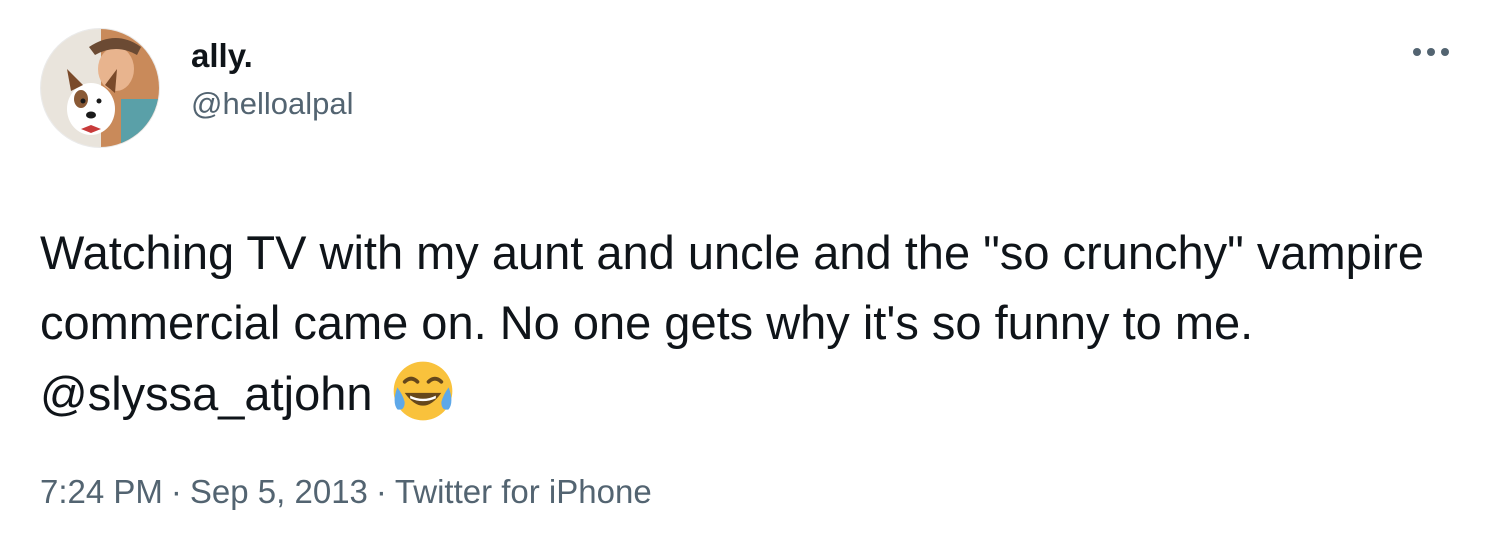 This screenshot has width=1497, height=550. What do you see at coordinates (523, 491) in the screenshot?
I see `tweet-source: Twitter for iPhone` at bounding box center [523, 491].